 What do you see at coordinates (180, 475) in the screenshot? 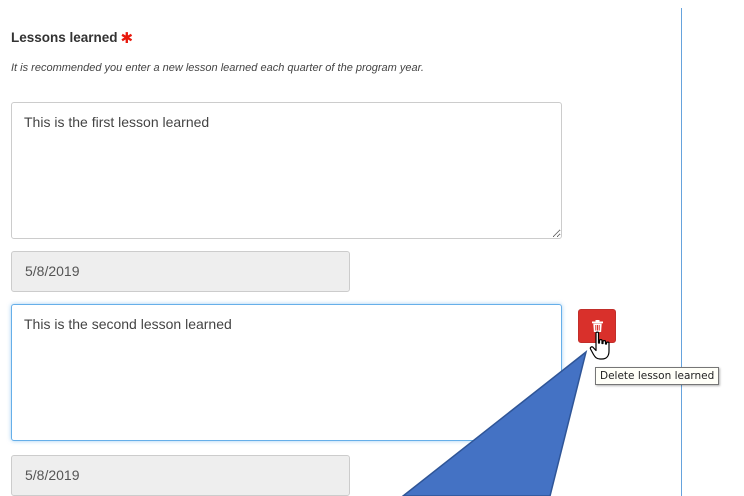
I see `lesson-date-field-2: 5/8/2019` at bounding box center [180, 475].